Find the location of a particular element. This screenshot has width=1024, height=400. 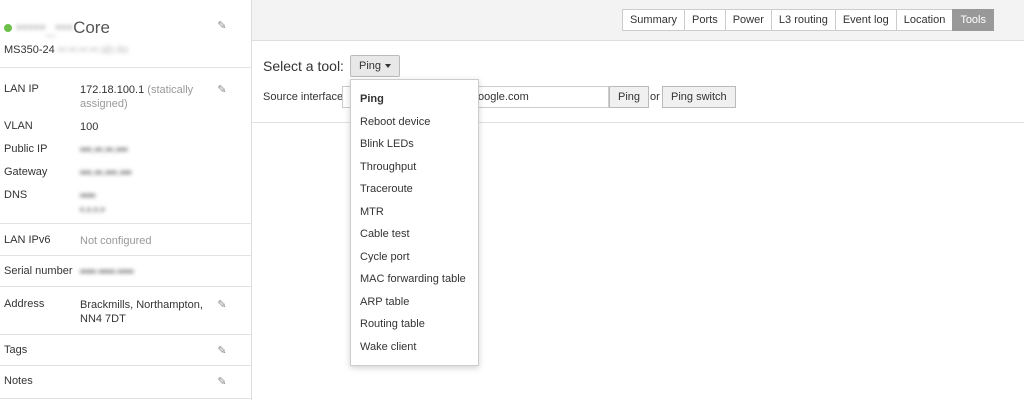

device-name-suffix: Core is located at coordinates (91, 27).